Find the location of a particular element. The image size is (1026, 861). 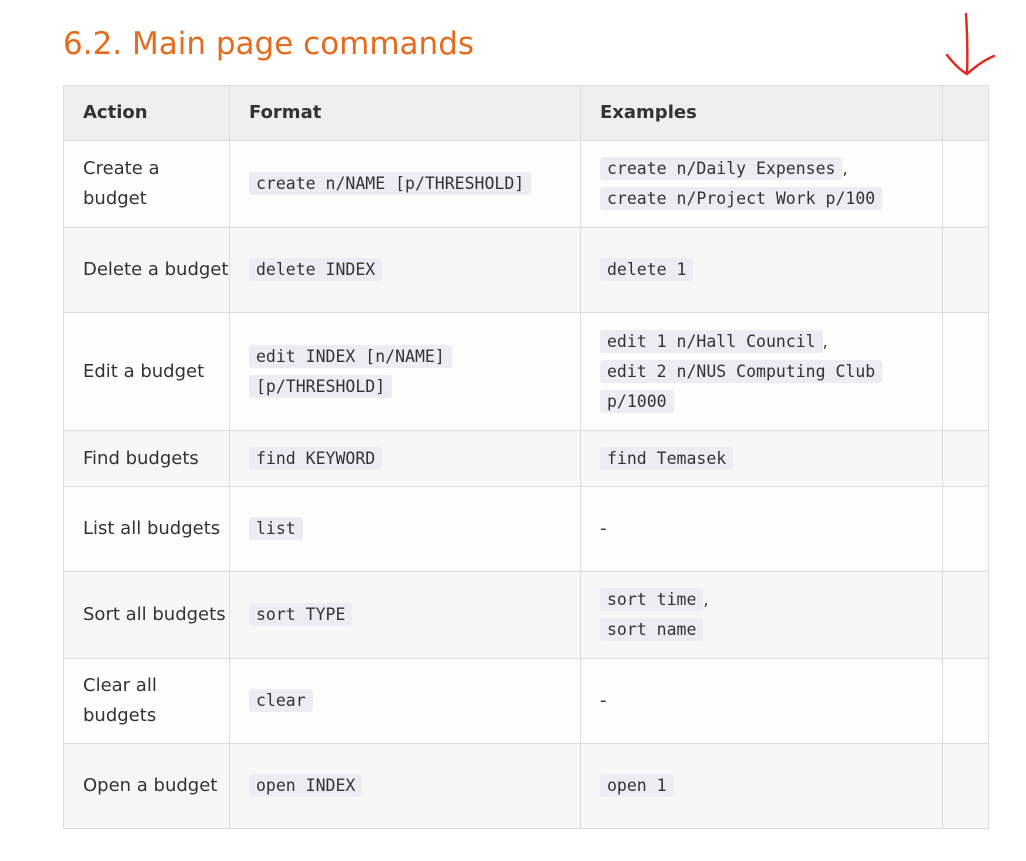

format-code: list is located at coordinates (276, 528).